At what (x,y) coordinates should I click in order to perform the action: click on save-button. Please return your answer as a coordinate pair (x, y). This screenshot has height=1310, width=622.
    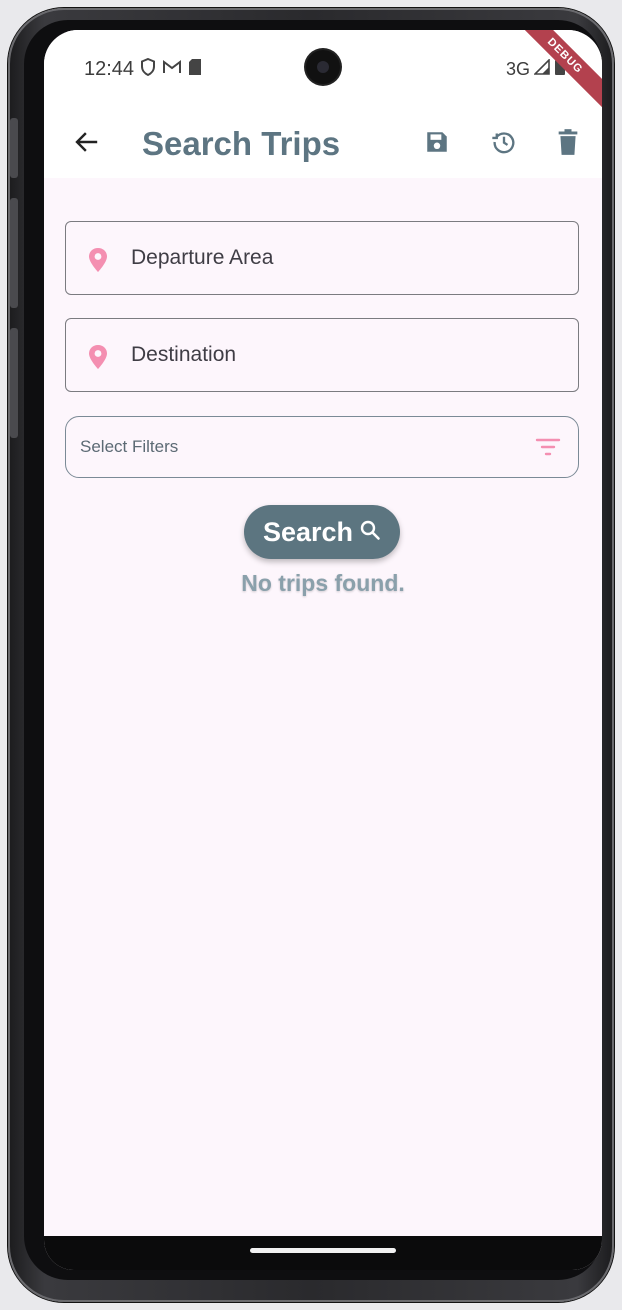
    Looking at the image, I should click on (437, 144).